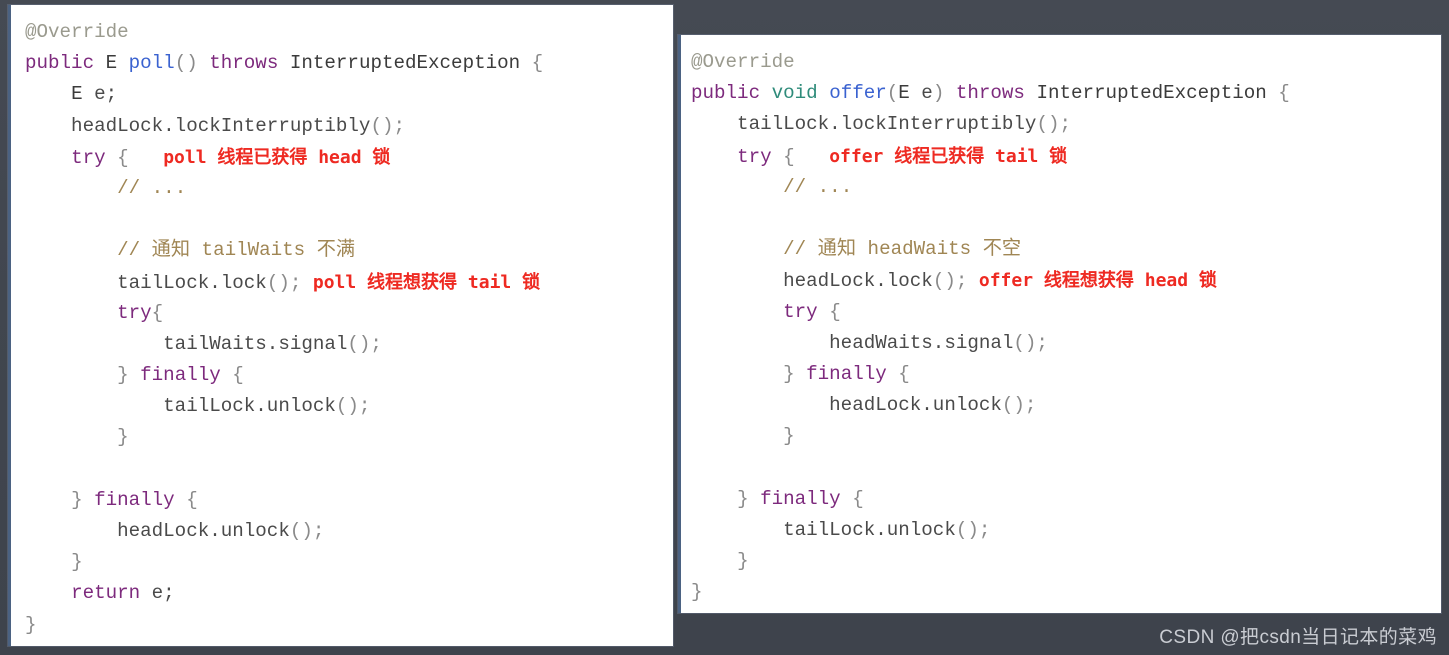 Image resolution: width=1449 pixels, height=655 pixels. Describe the element at coordinates (236, 250) in the screenshot. I see `code-token-cmt: // 通知 tailWaits 不满` at that location.